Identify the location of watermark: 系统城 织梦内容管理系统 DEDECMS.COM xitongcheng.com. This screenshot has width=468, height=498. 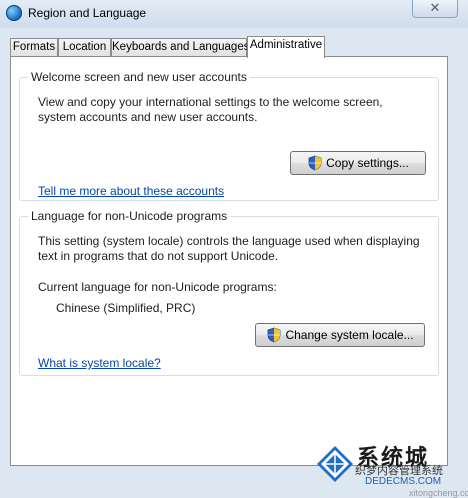
(390, 470).